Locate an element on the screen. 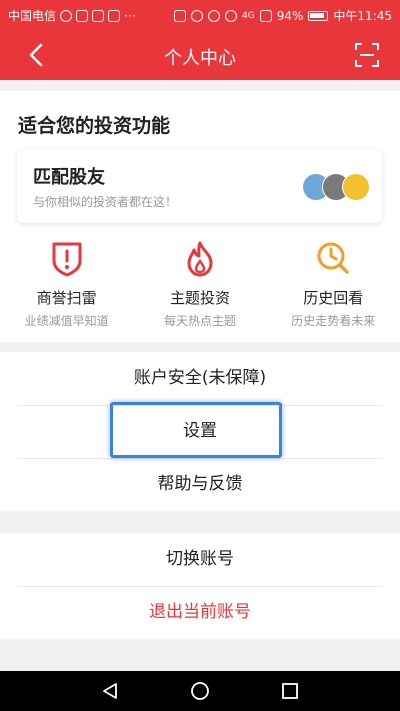  nav-home-icon is located at coordinates (200, 691).